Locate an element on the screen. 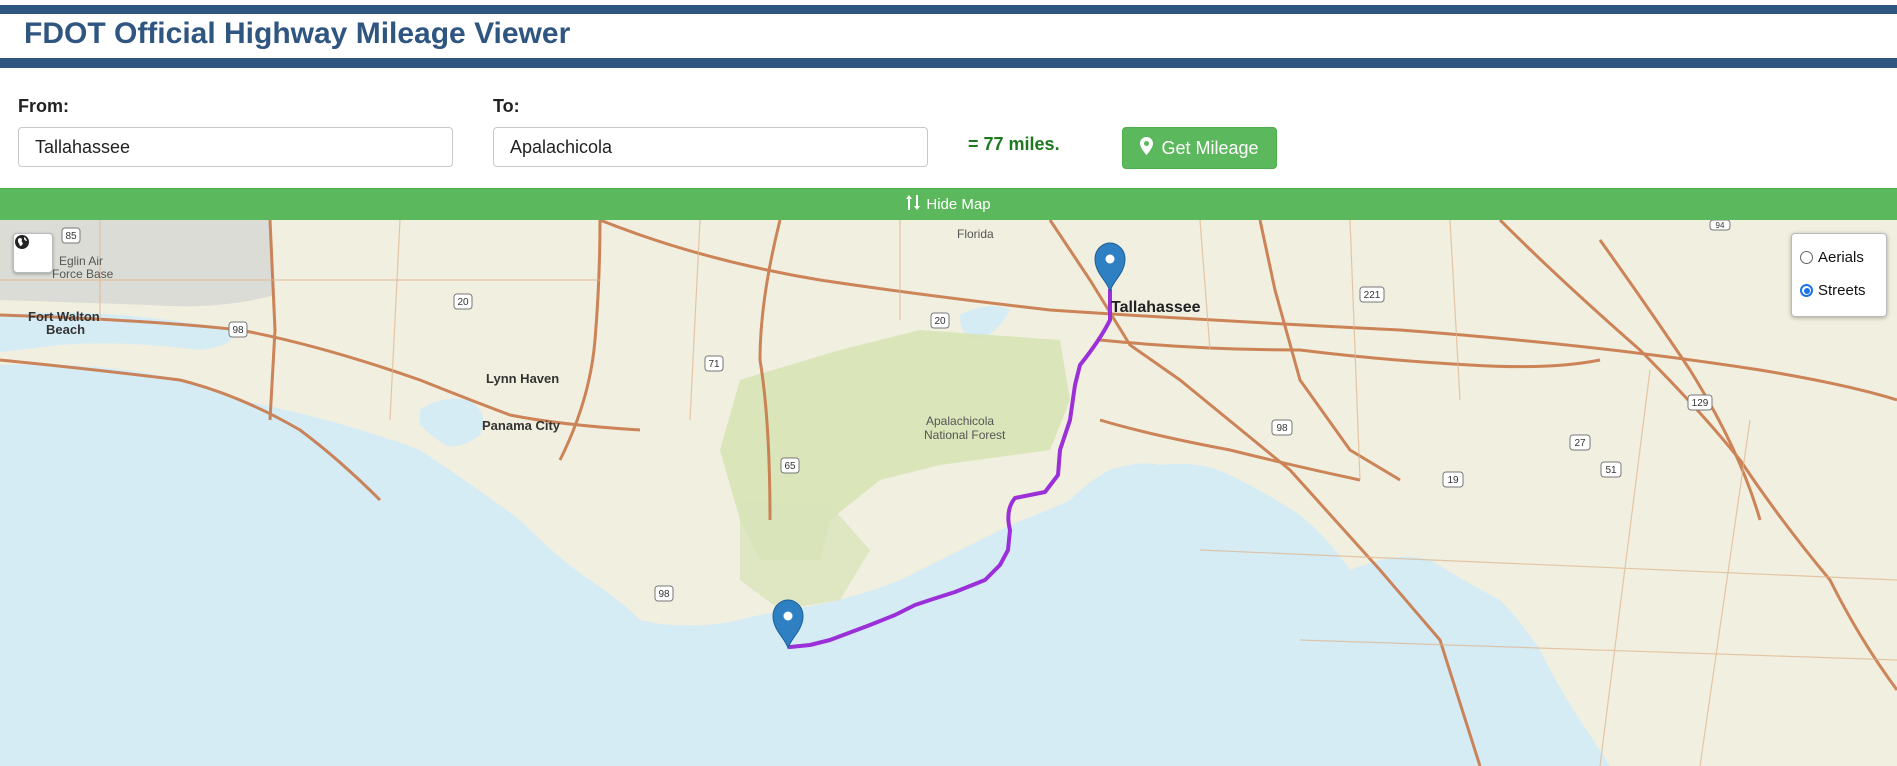  shield-19: 19 is located at coordinates (1453, 479).